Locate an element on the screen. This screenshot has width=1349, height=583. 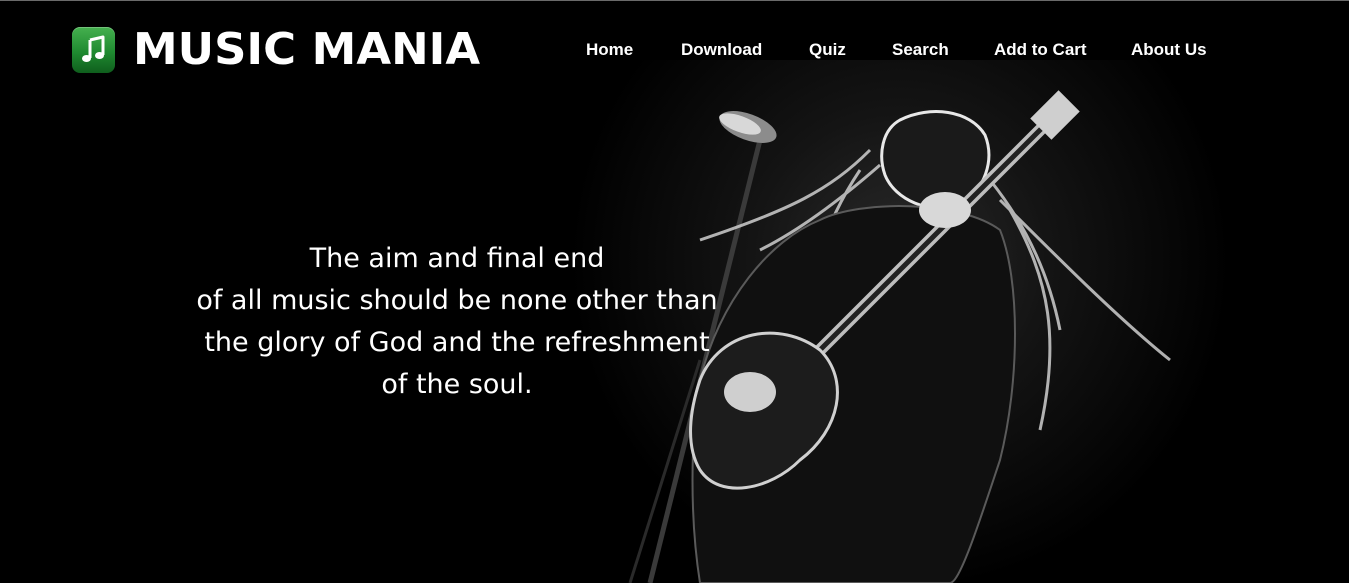
quote-line: the glory of God and the refreshment is located at coordinates (457, 342).